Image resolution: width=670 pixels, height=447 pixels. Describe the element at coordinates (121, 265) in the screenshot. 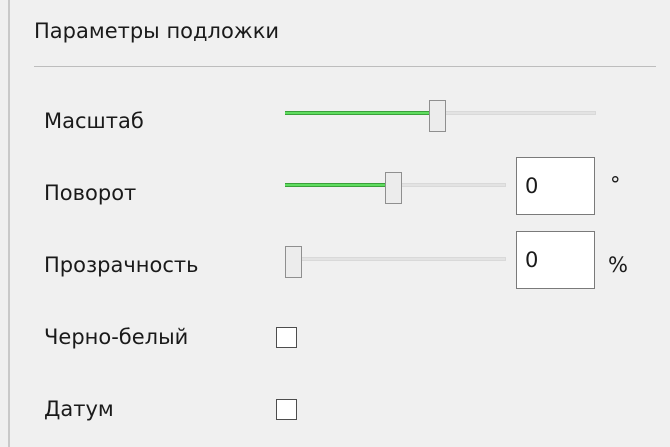

I see `opacity-label: Прозрачность` at that location.